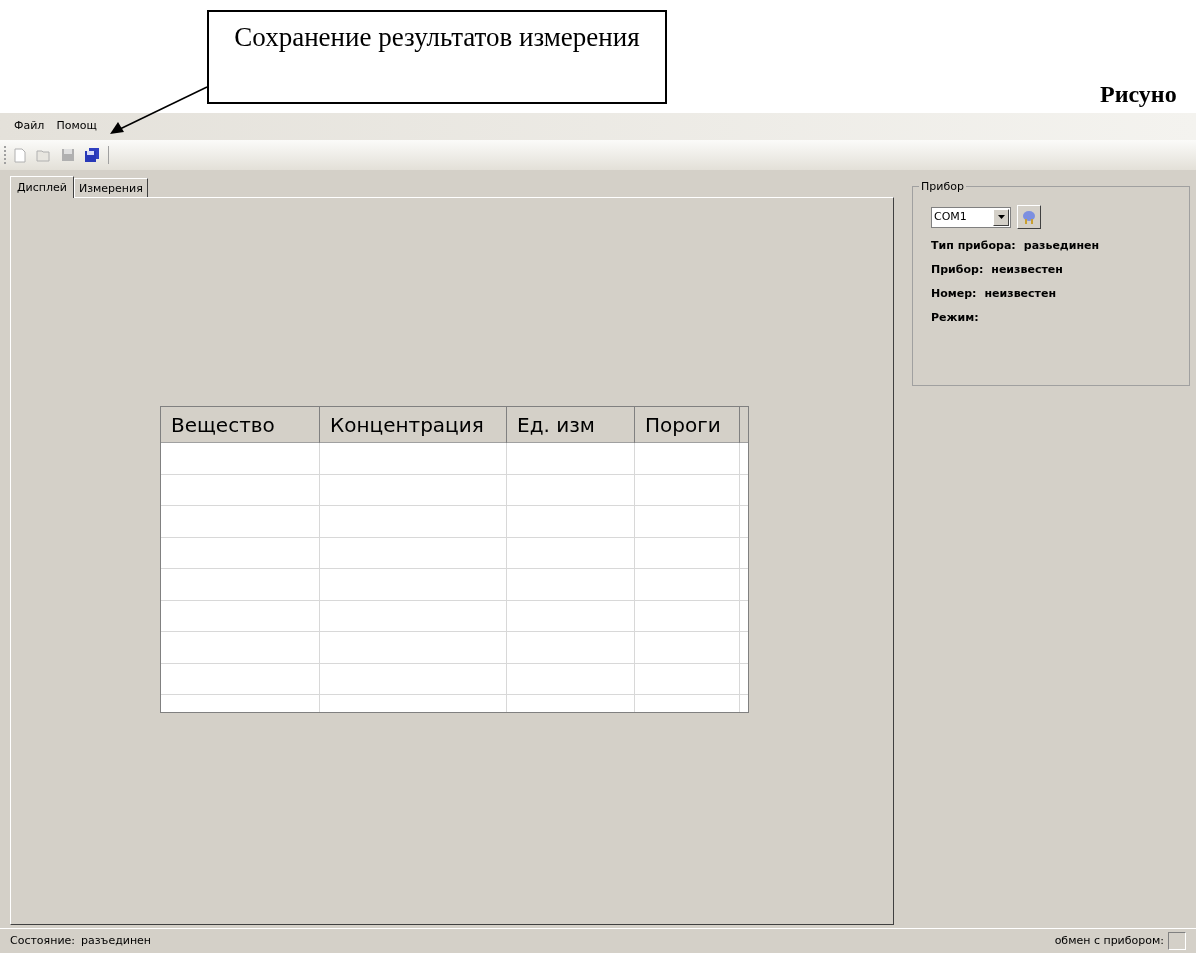  I want to click on dropdown-button, so click(1001, 217).